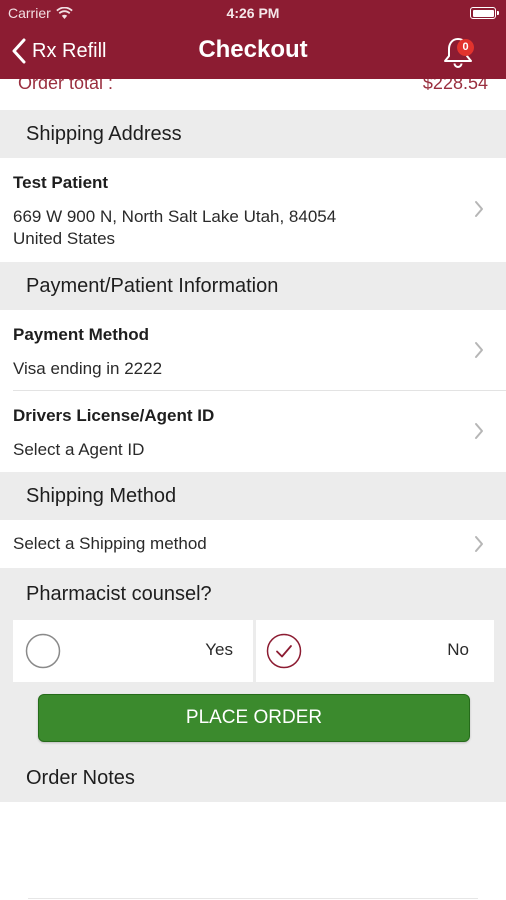 The width and height of the screenshot is (506, 900). What do you see at coordinates (79, 449) in the screenshot?
I see `drivers-license-value: Select a Agent ID` at bounding box center [79, 449].